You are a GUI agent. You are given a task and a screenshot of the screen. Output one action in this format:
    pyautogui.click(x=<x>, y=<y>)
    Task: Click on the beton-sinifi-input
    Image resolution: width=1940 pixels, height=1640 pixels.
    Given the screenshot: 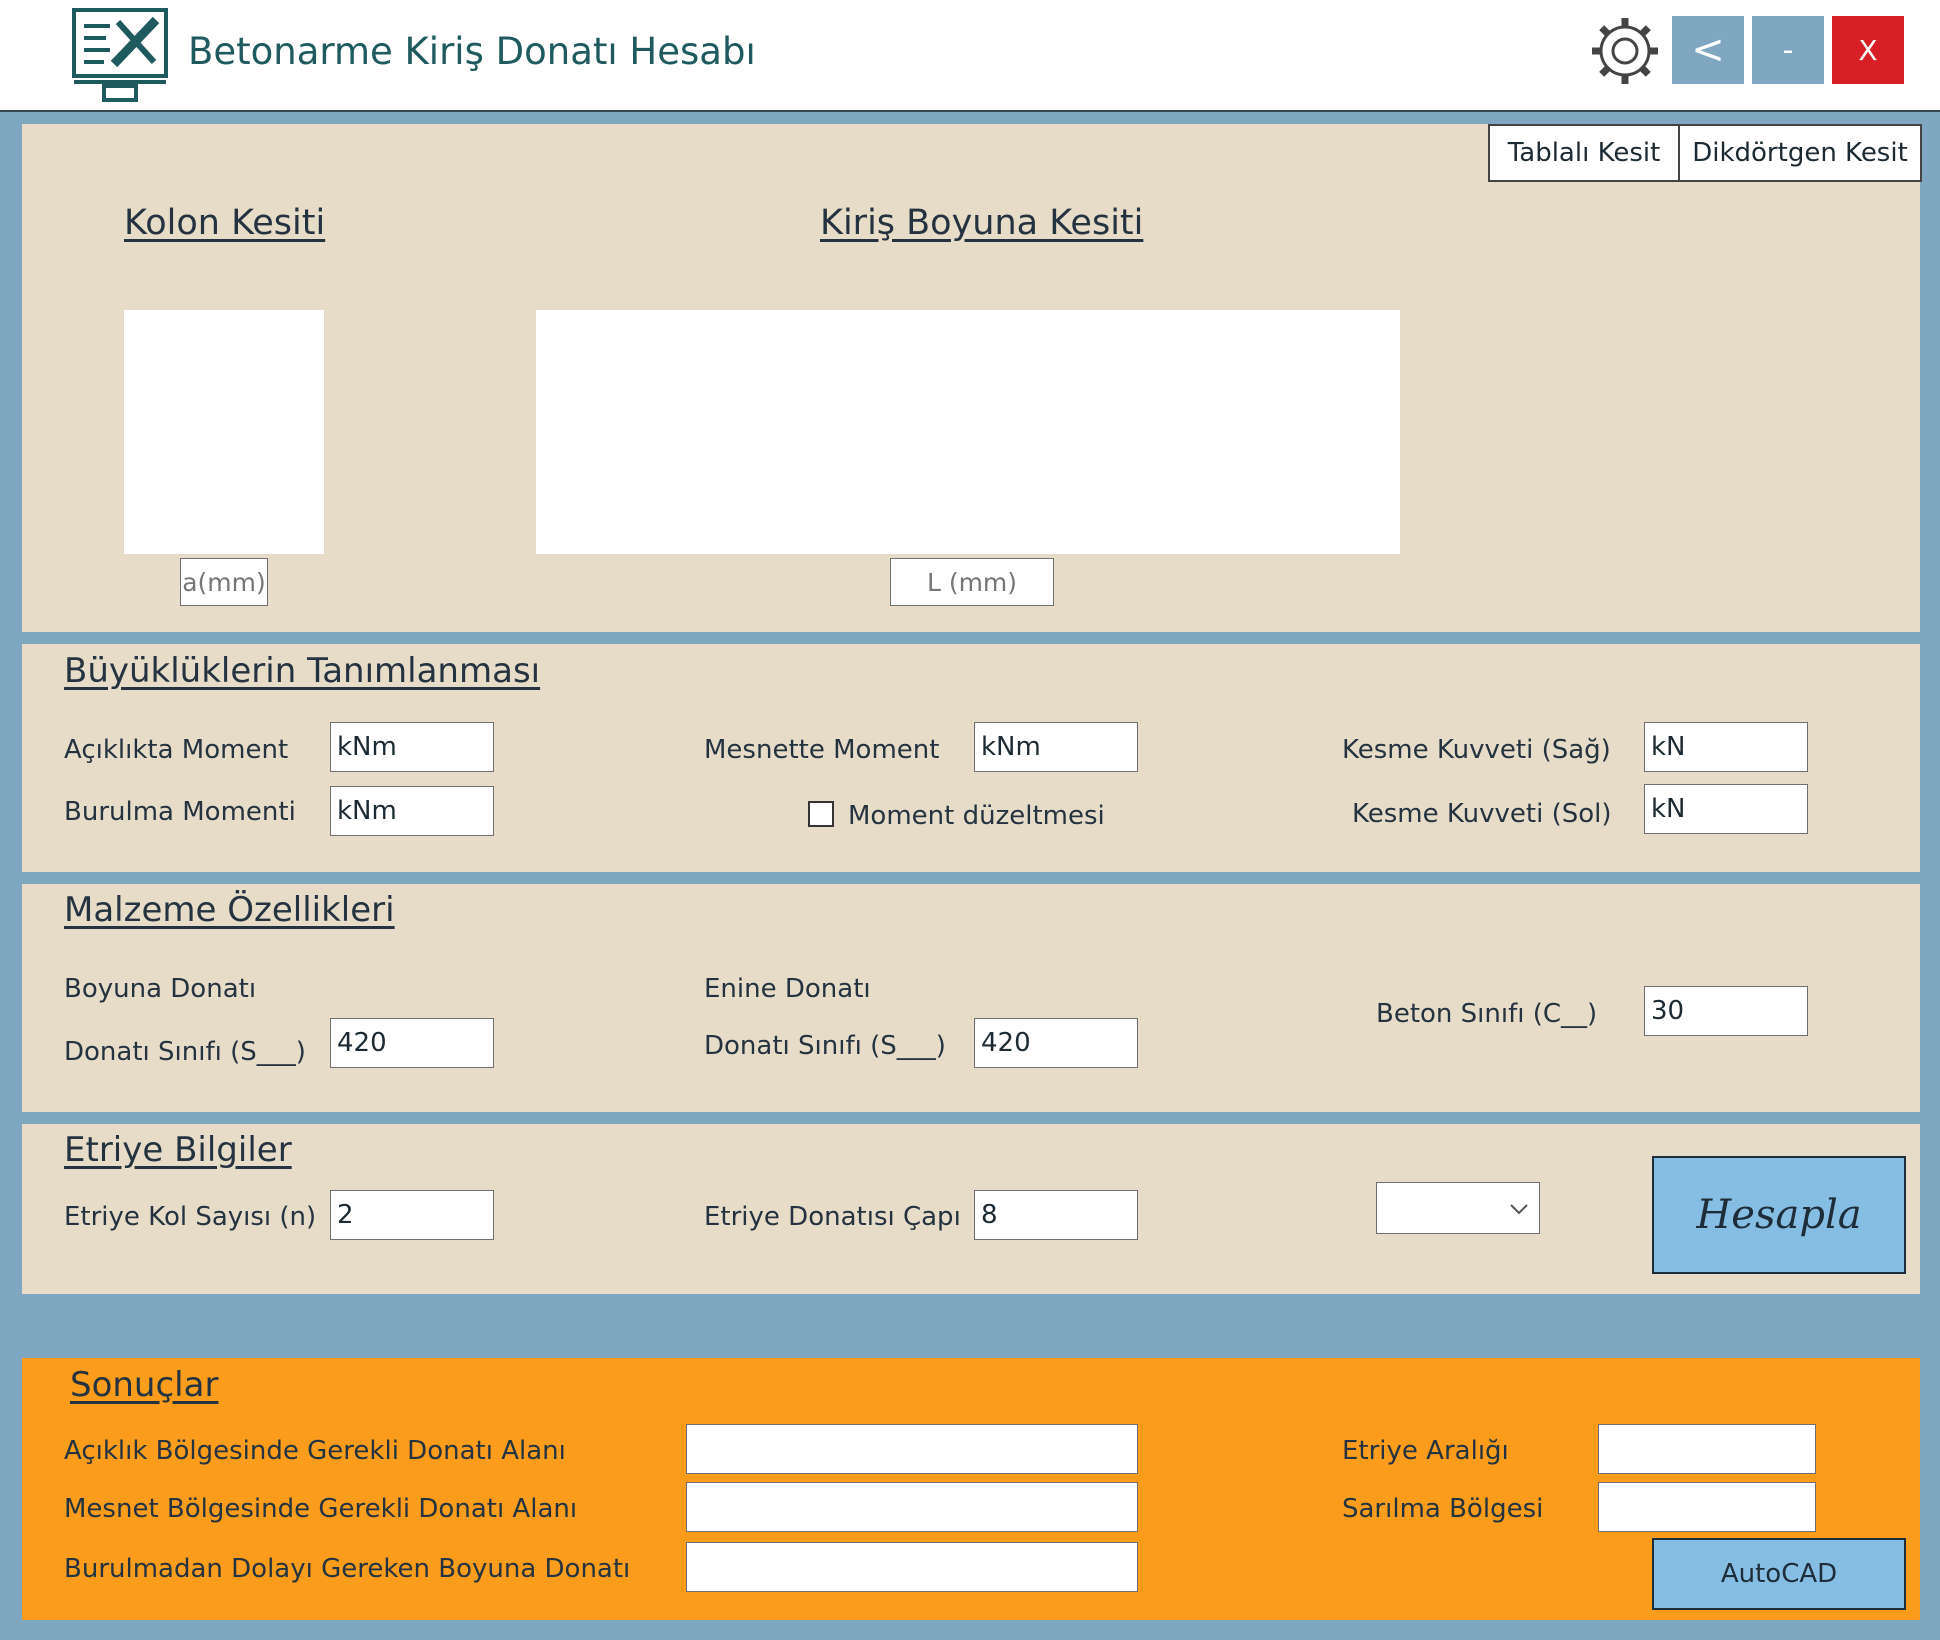 What is the action you would take?
    pyautogui.click(x=1726, y=1011)
    